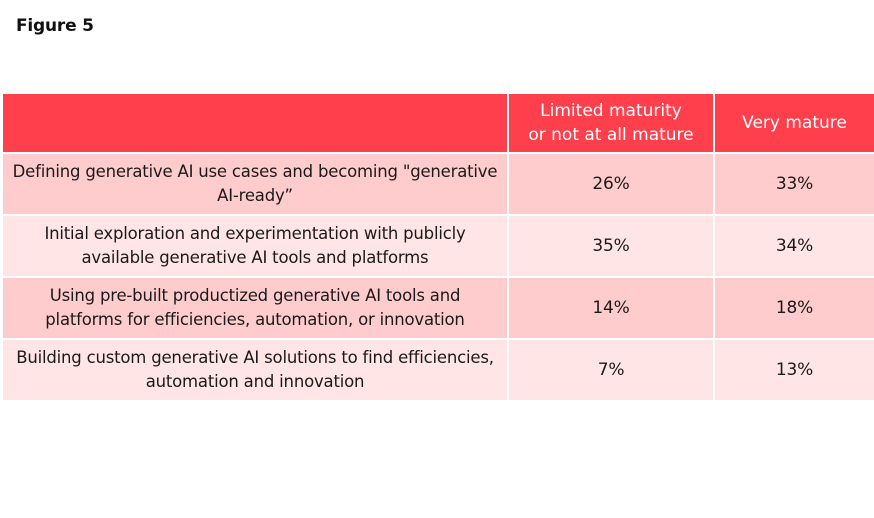 Image resolution: width=874 pixels, height=518 pixels. Describe the element at coordinates (793, 308) in the screenshot. I see `very-mature-value: 18%` at that location.